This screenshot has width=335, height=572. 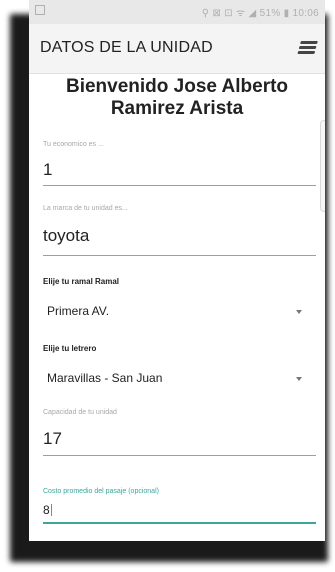 I want to click on welcome-heading: Bienvenido Jose Alberto Ramirez Arista, so click(x=177, y=97).